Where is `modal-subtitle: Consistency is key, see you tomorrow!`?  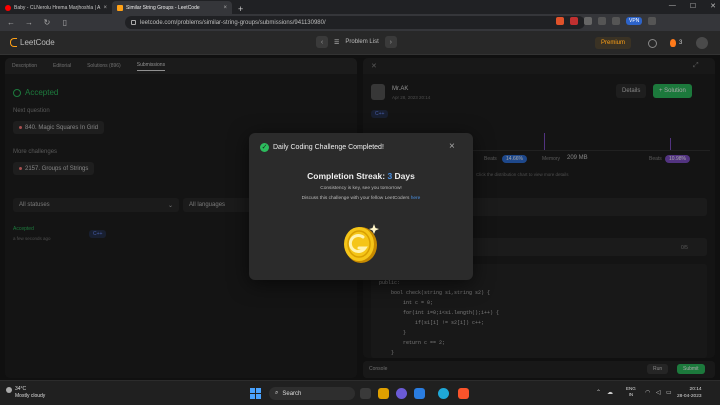 modal-subtitle: Consistency is key, see you tomorrow! is located at coordinates (361, 188).